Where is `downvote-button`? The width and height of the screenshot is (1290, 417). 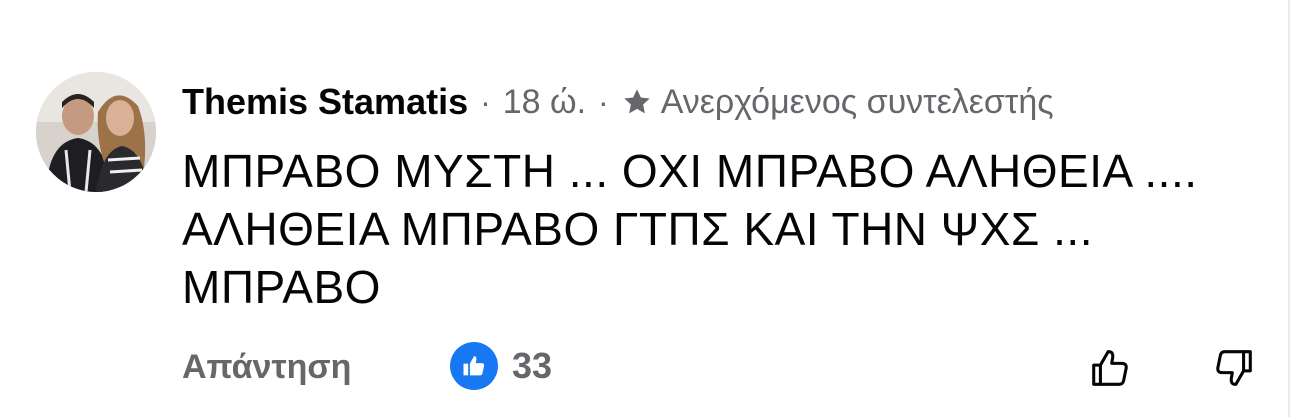
downvote-button is located at coordinates (1234, 368).